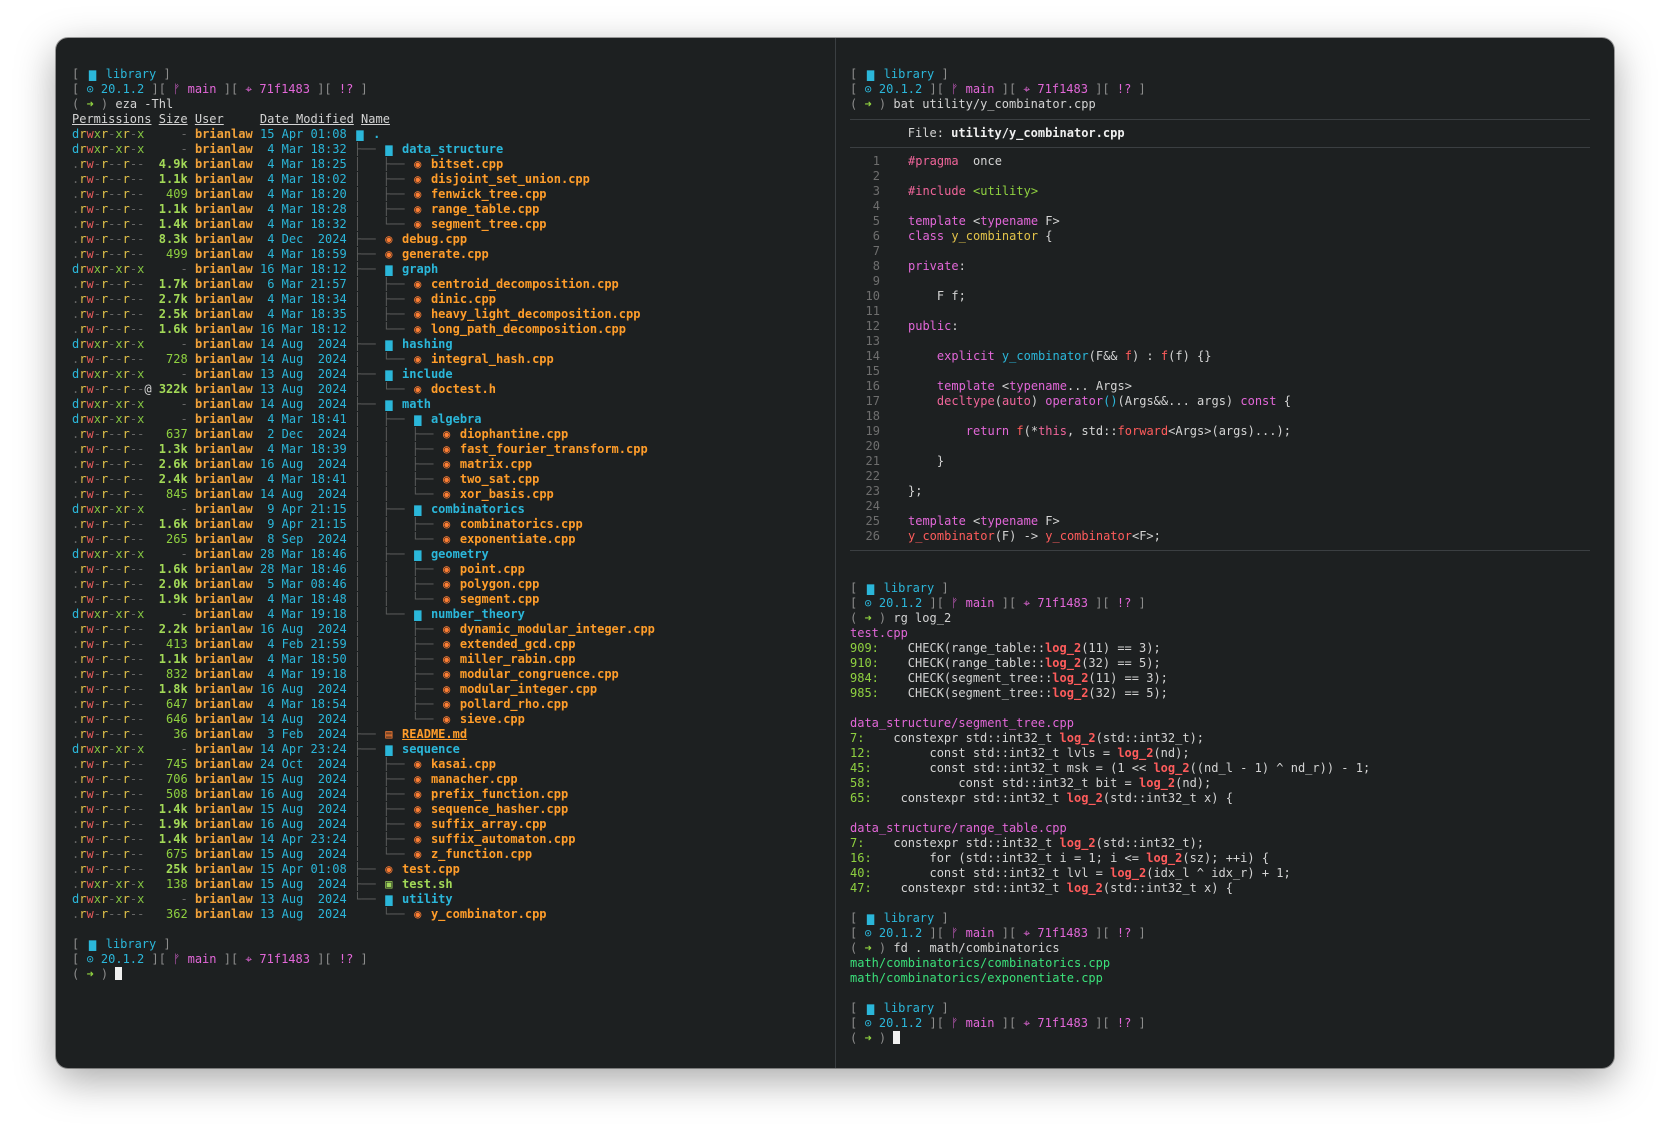 The width and height of the screenshot is (1670, 1142). What do you see at coordinates (876, 266) in the screenshot?
I see `line-number: 8` at bounding box center [876, 266].